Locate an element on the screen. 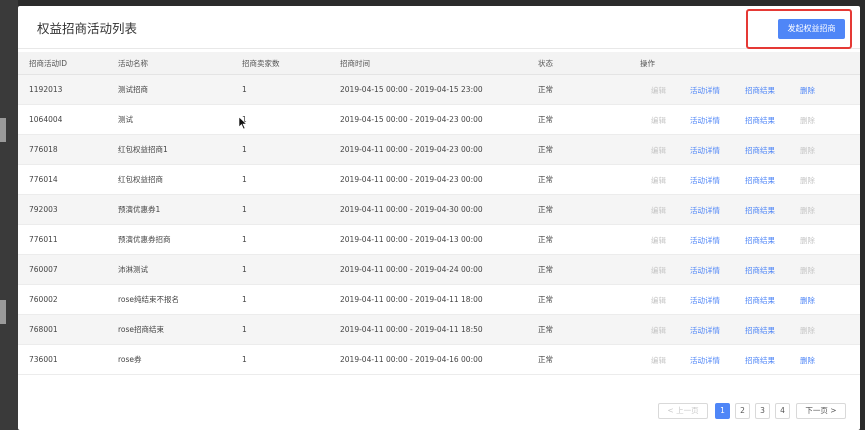  cell-id: 736001 is located at coordinates (68, 359).